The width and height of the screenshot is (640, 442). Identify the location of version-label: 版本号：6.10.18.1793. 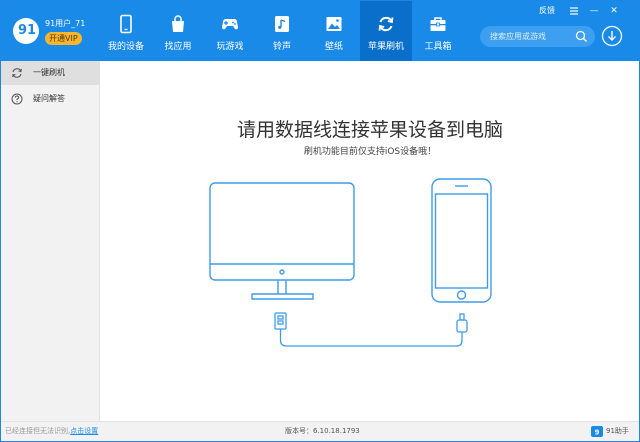
(322, 431).